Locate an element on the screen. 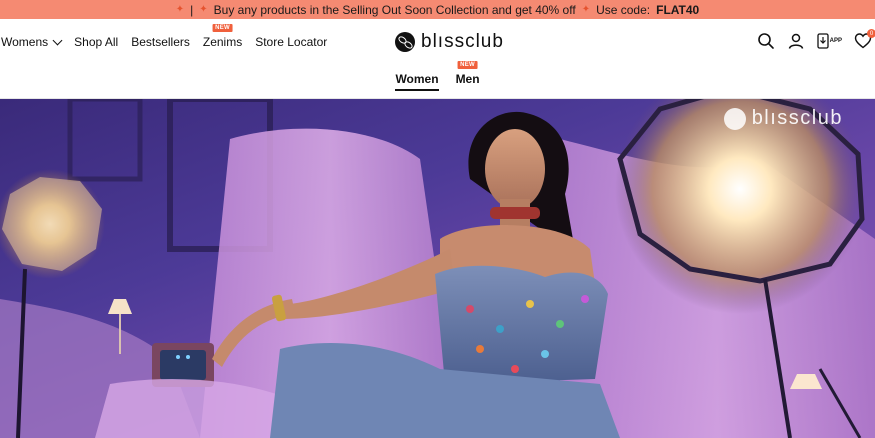  search-icon is located at coordinates (766, 41).